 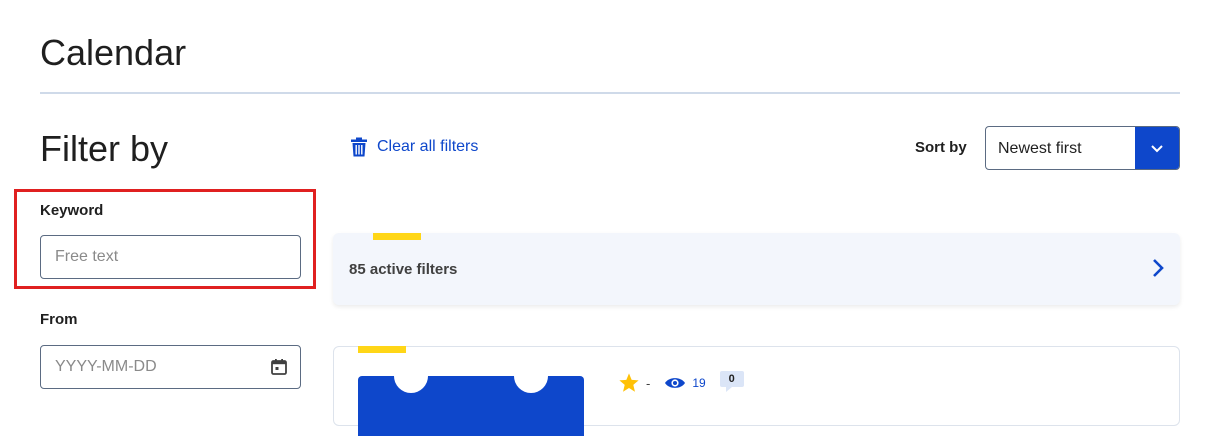 I want to click on from-date-field, so click(x=170, y=367).